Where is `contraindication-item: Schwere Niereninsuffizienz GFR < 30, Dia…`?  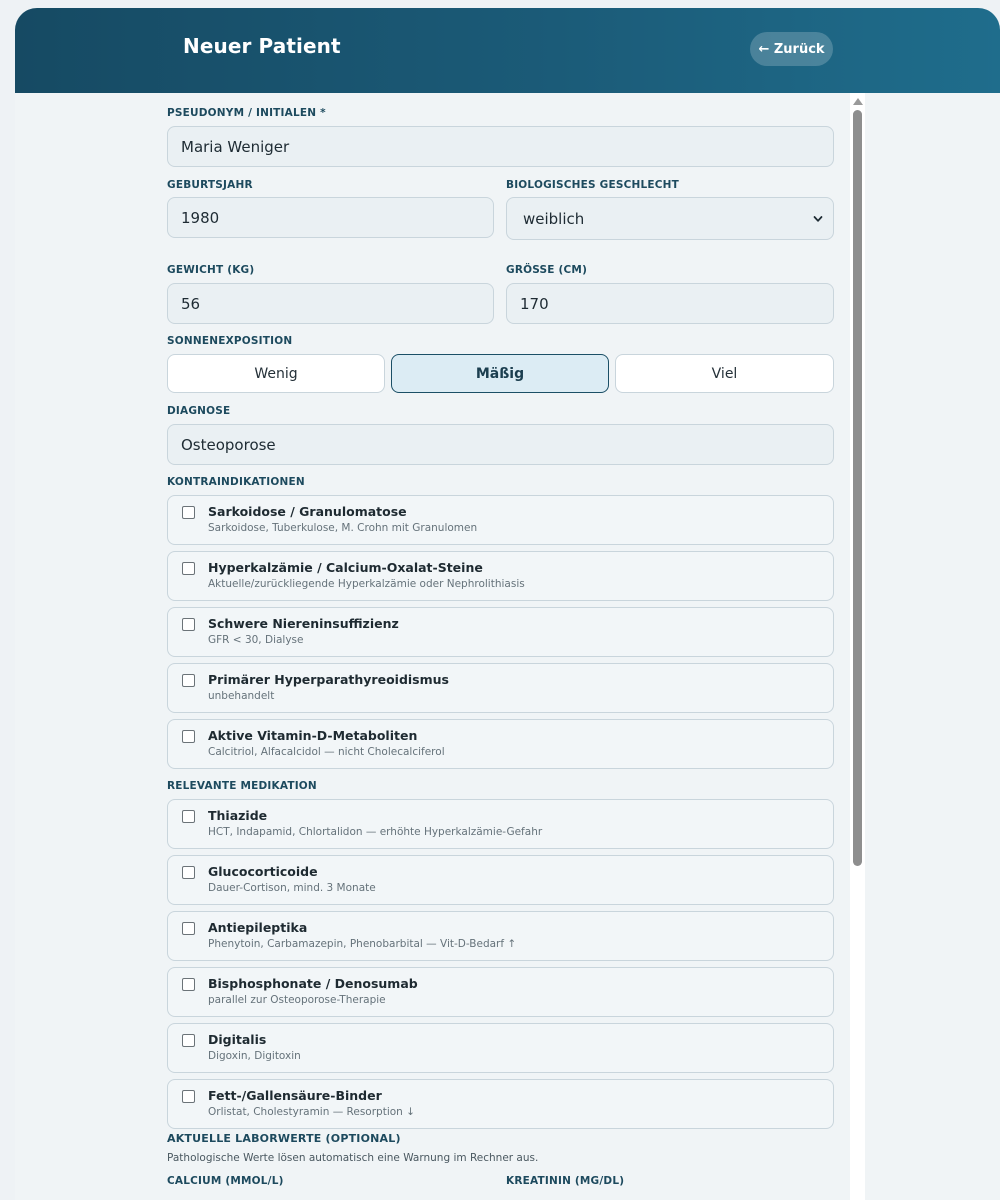 contraindication-item: Schwere Niereninsuffizienz GFR < 30, Dia… is located at coordinates (500, 632).